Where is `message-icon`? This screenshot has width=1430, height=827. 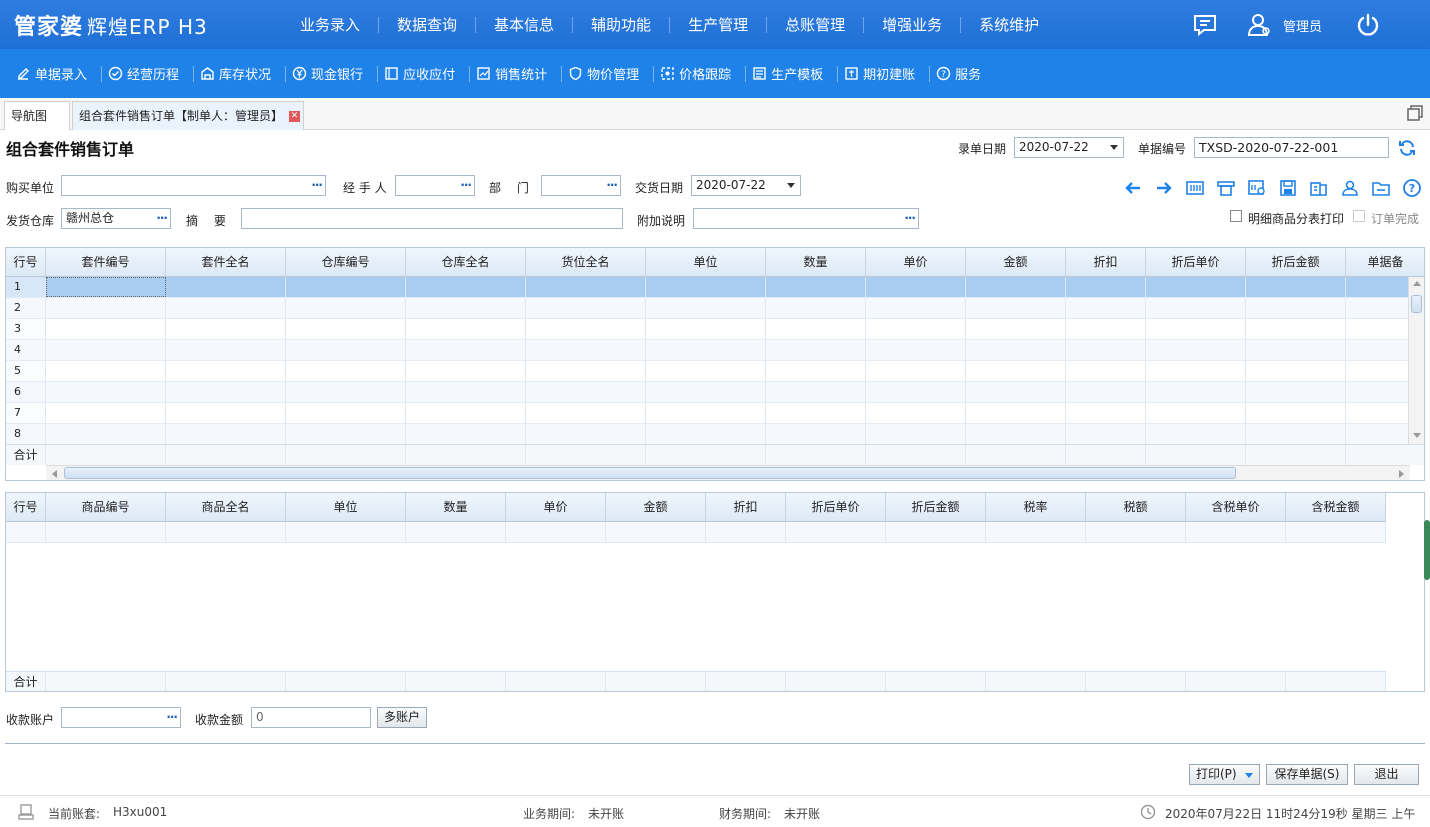 message-icon is located at coordinates (1205, 25).